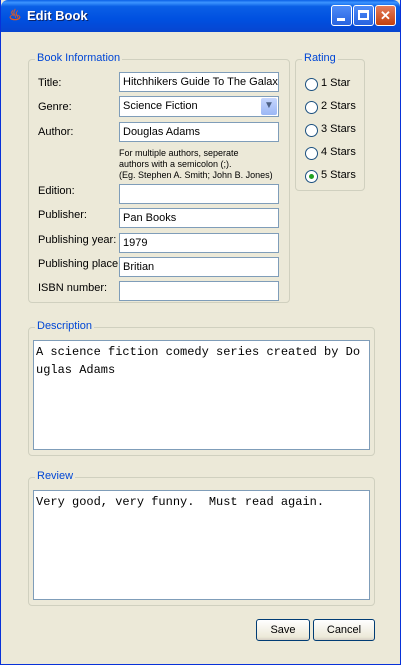 The width and height of the screenshot is (401, 665). I want to click on close-button: ✕, so click(385, 15).